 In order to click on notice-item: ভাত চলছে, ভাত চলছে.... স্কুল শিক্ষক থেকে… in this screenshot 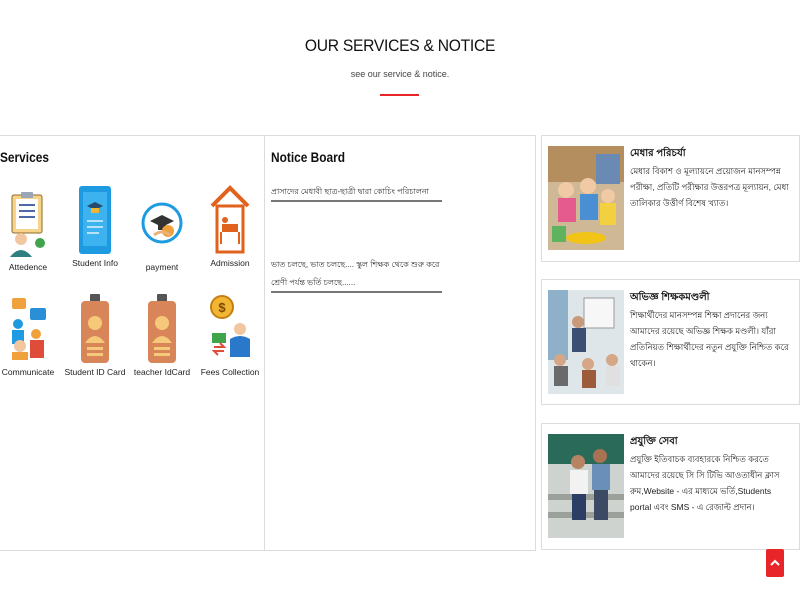, I will do `click(356, 274)`.